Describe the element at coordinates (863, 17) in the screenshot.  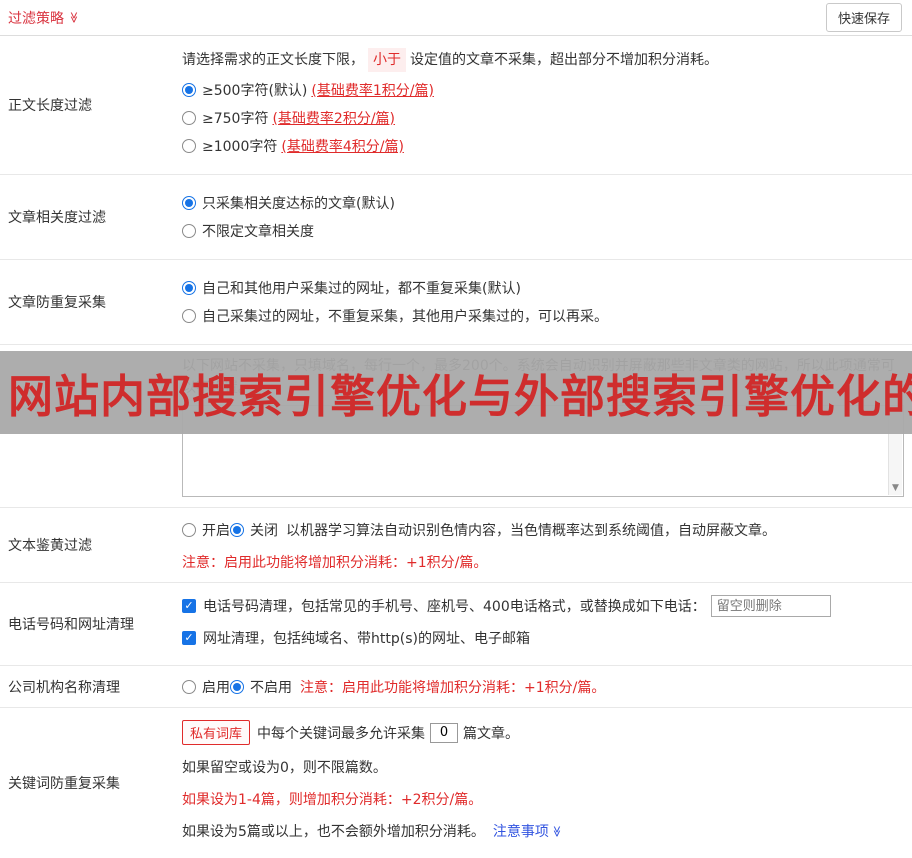
I see `quick-save-button: 快速保存` at that location.